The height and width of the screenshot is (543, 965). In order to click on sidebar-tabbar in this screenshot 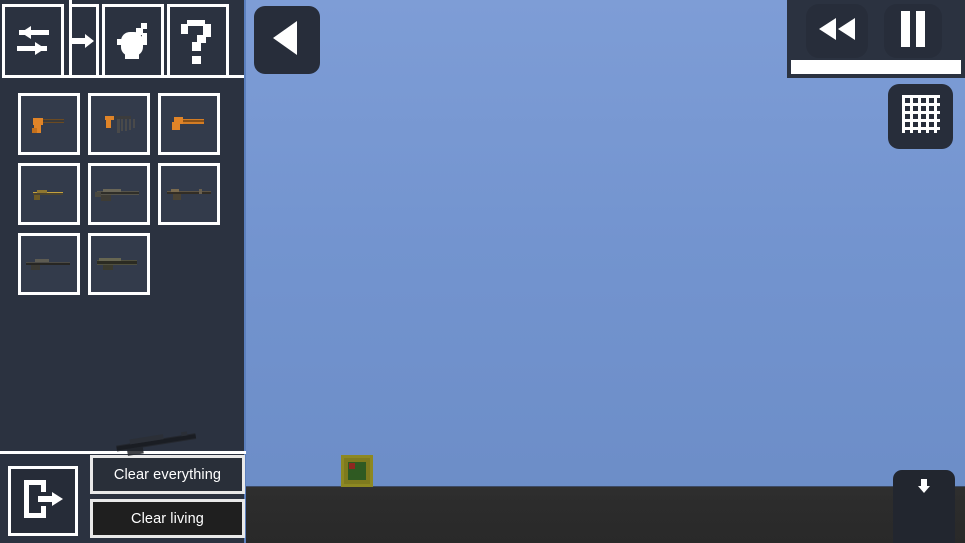, I will do `click(122, 39)`.